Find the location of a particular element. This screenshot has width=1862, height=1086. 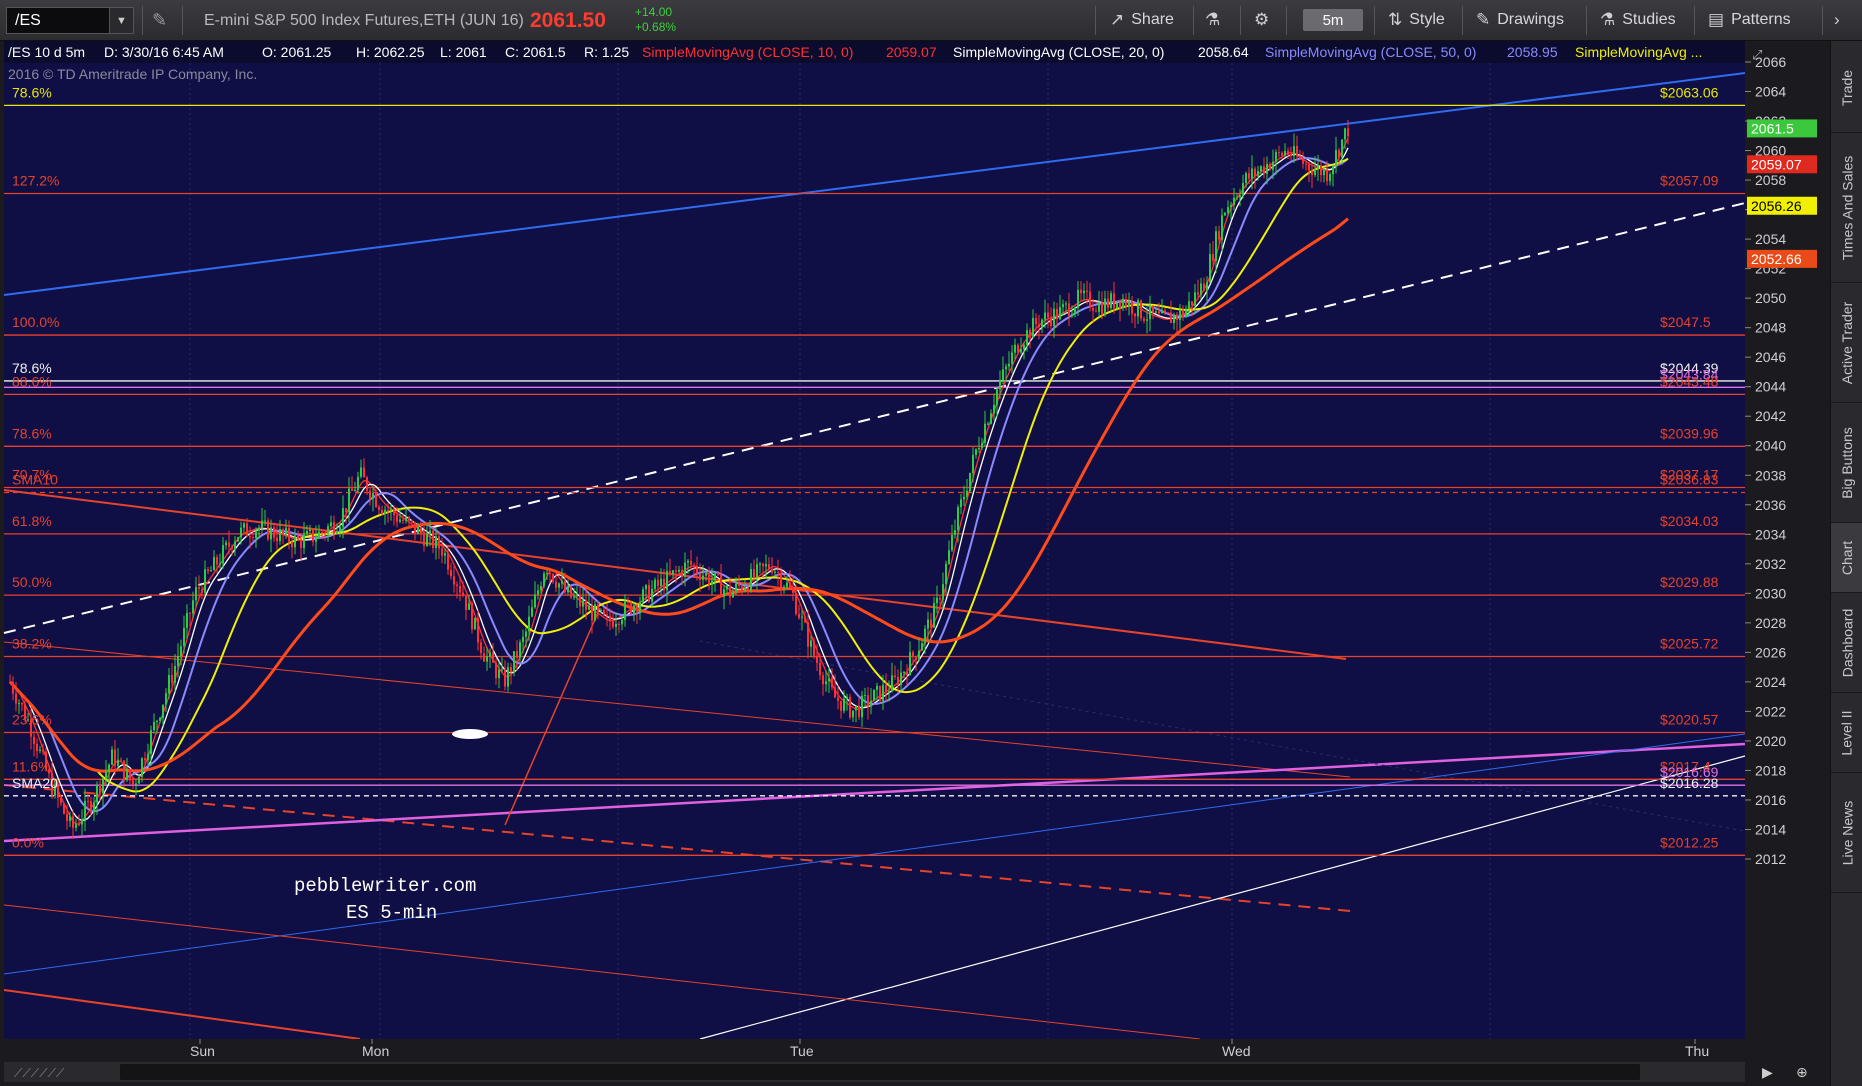

sidebar-tab-level-ii: Level II is located at coordinates (1846, 733).